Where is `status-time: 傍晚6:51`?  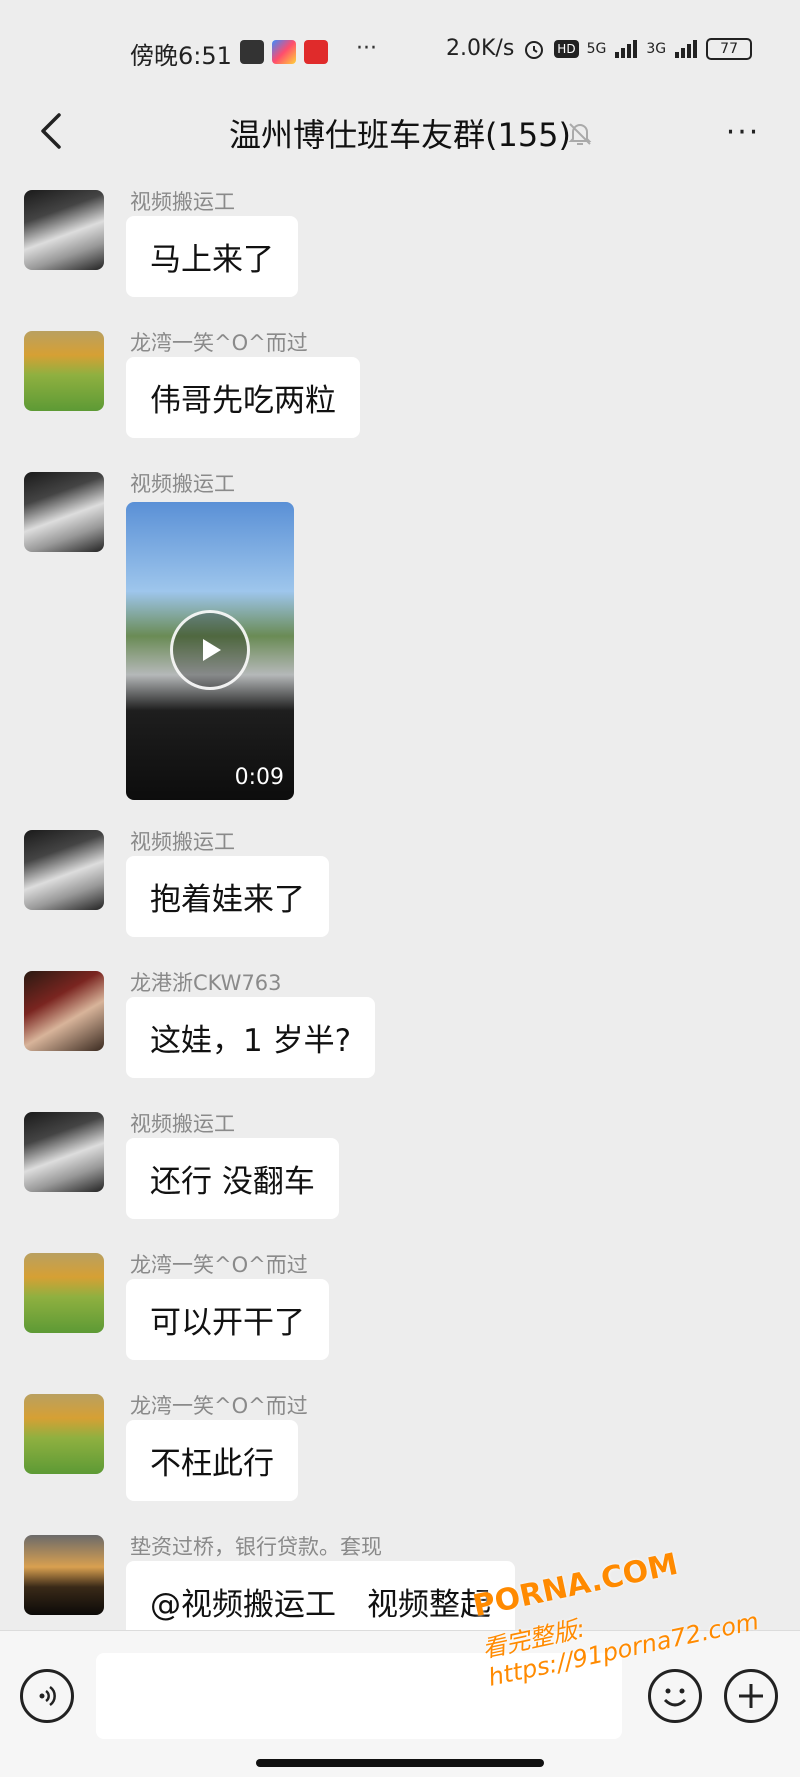 status-time: 傍晚6:51 is located at coordinates (181, 56).